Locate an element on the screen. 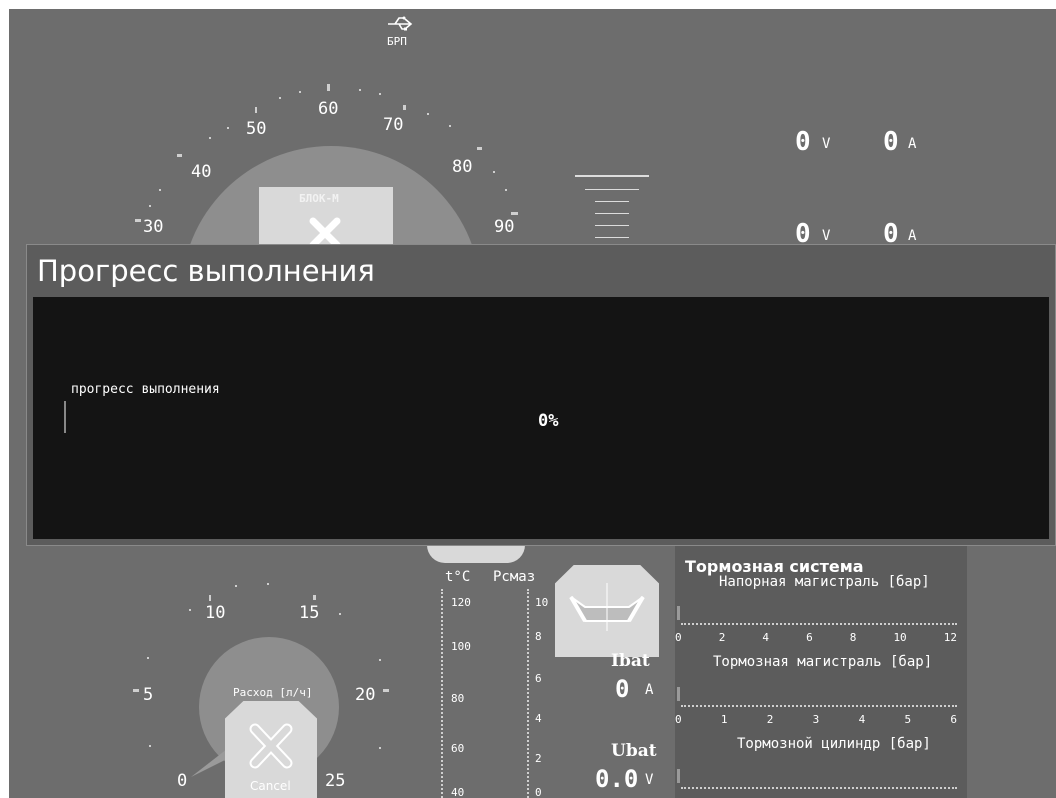 This screenshot has height=798, width=1056. temp-scale-line is located at coordinates (443, 693).